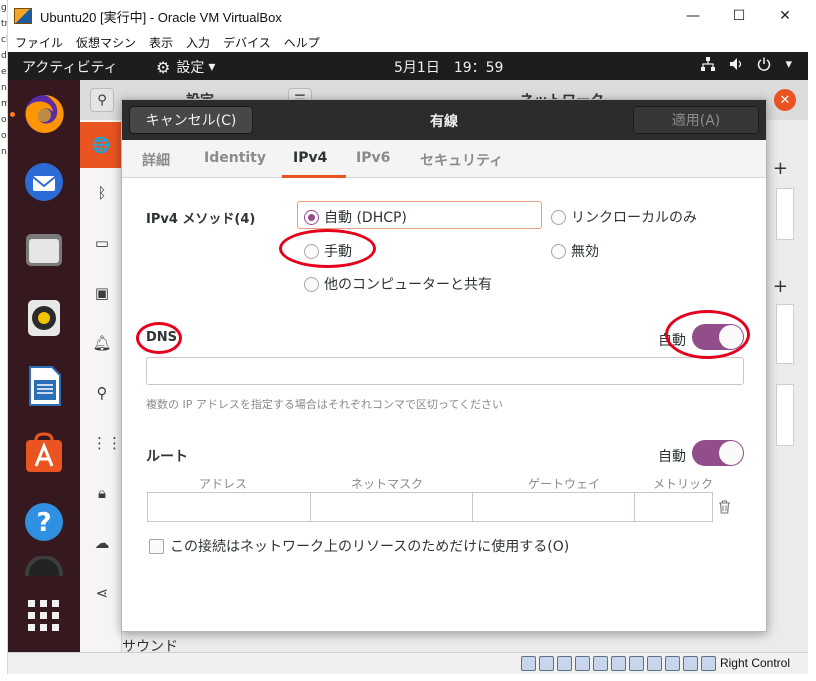 The height and width of the screenshot is (681, 816). Describe the element at coordinates (624, 217) in the screenshot. I see `method-link-local-radio: リンクローカルのみ` at that location.